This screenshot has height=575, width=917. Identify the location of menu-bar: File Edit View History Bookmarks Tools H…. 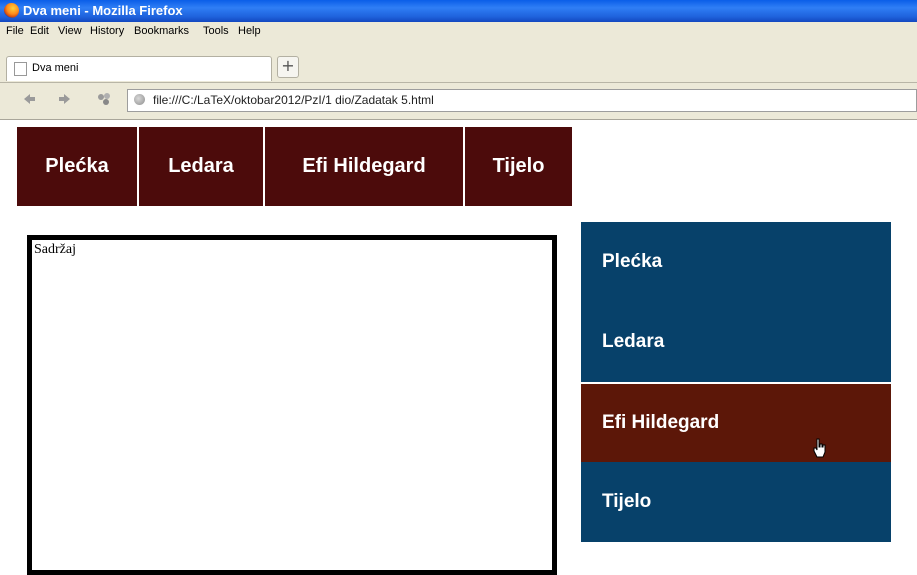
(458, 32).